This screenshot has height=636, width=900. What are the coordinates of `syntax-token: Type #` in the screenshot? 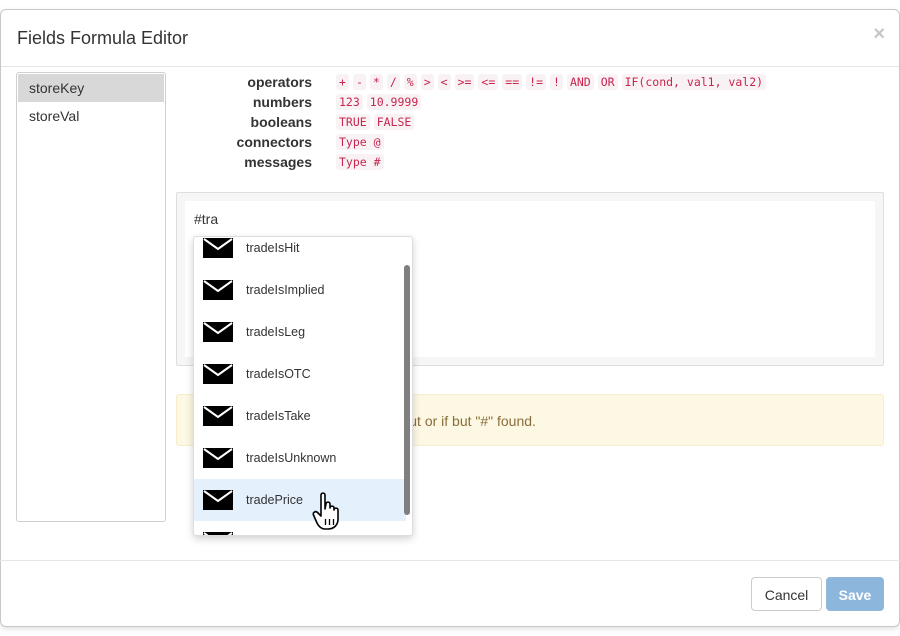 It's located at (360, 162).